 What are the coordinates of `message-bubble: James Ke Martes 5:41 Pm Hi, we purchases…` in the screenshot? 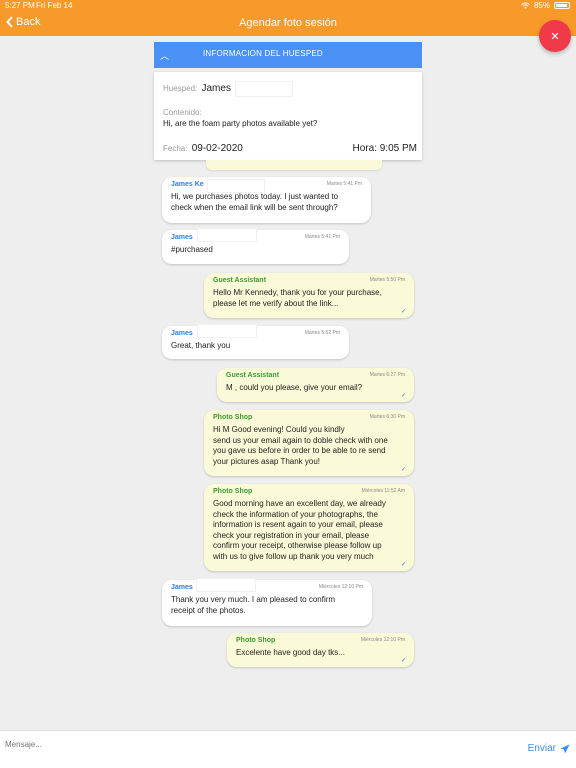 It's located at (266, 200).